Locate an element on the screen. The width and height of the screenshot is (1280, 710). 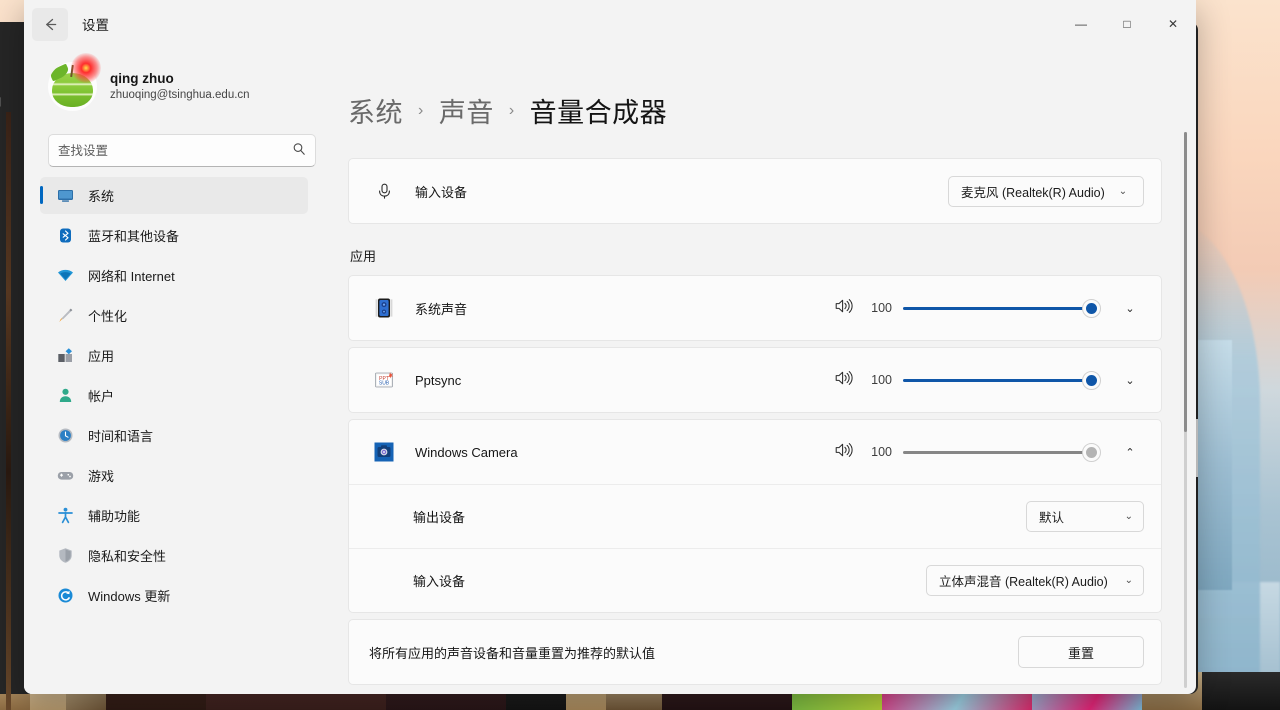
gamepad-icon is located at coordinates (65, 475).